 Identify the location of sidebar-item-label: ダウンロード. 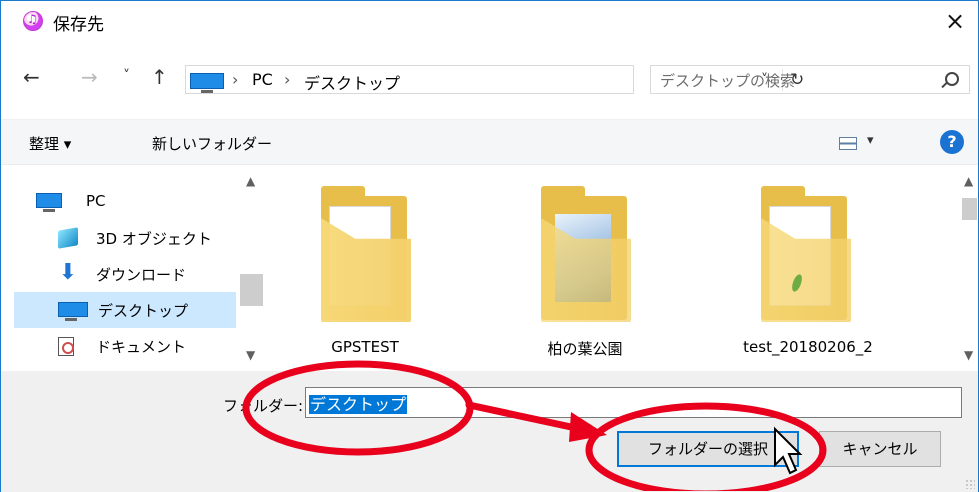
(141, 275).